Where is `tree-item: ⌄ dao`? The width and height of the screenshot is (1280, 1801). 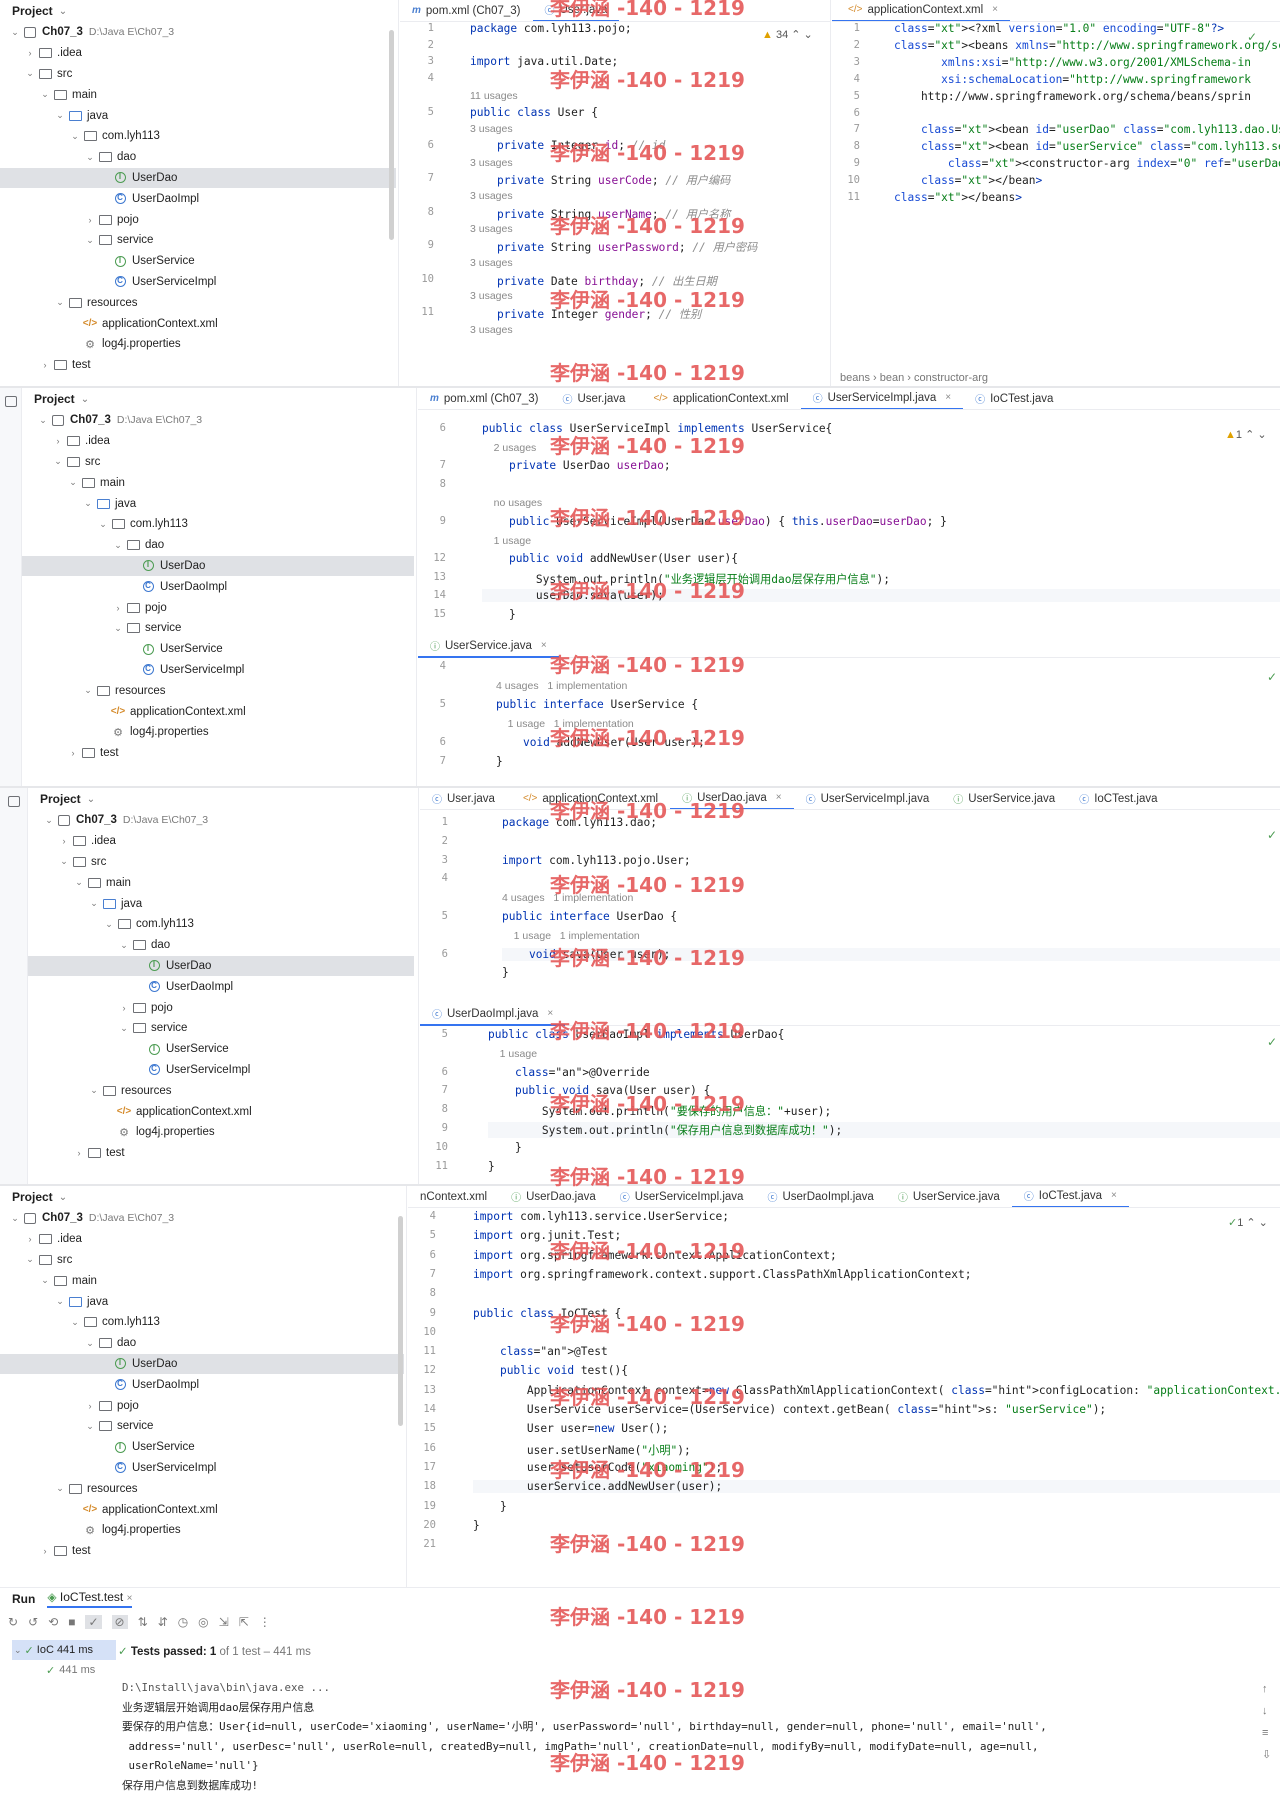
tree-item: ⌄ dao is located at coordinates (202, 1343).